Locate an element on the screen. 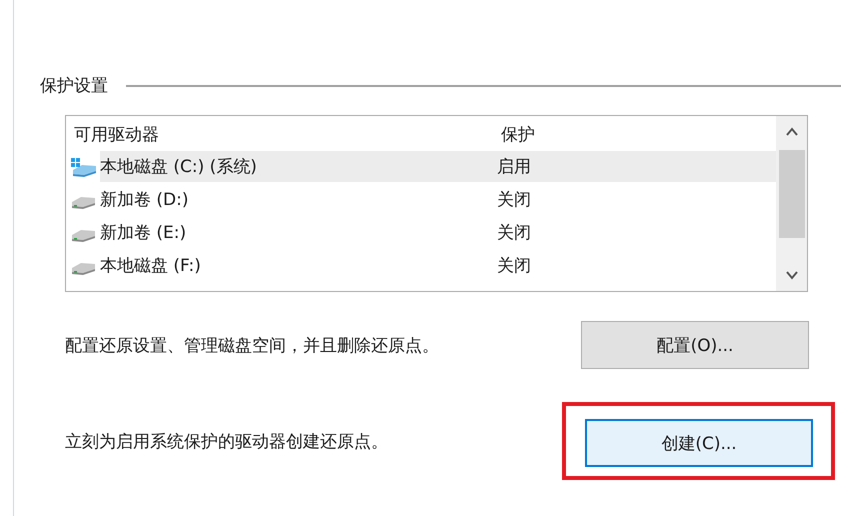 This screenshot has height=516, width=841. drive-row: 本地磁盘 (F:) 关闭 is located at coordinates (423, 265).